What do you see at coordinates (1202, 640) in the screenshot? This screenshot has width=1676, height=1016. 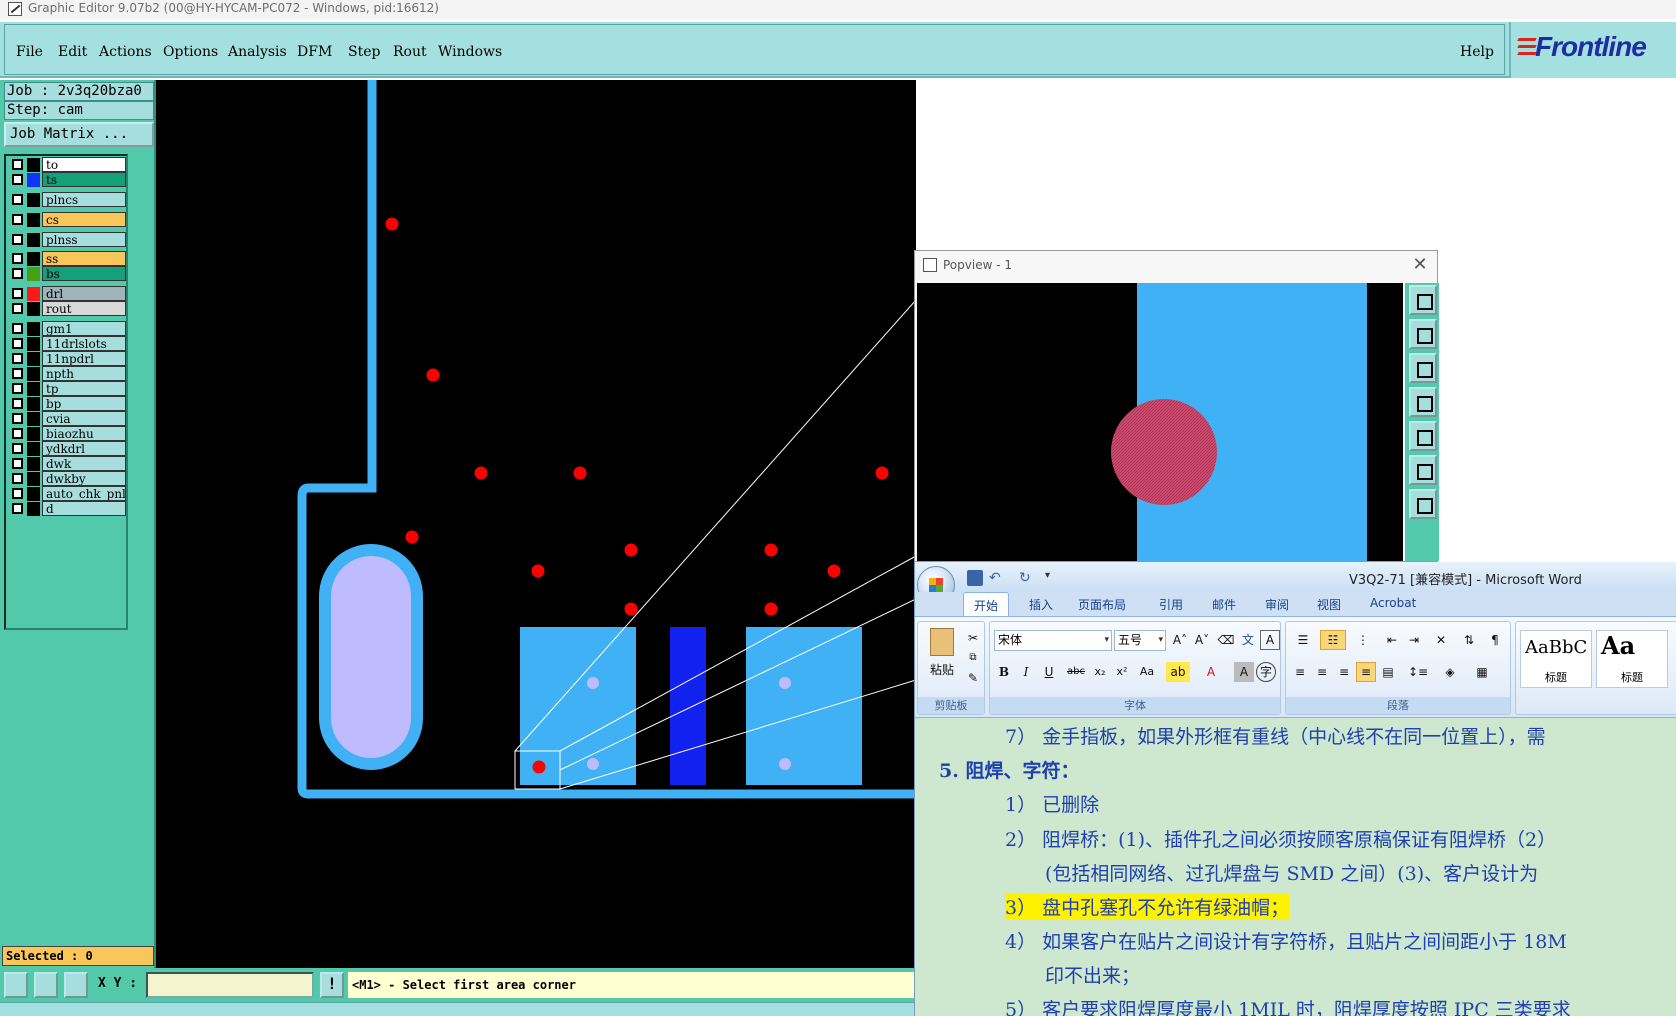 I see `shrink-font-icon: A˅` at bounding box center [1202, 640].